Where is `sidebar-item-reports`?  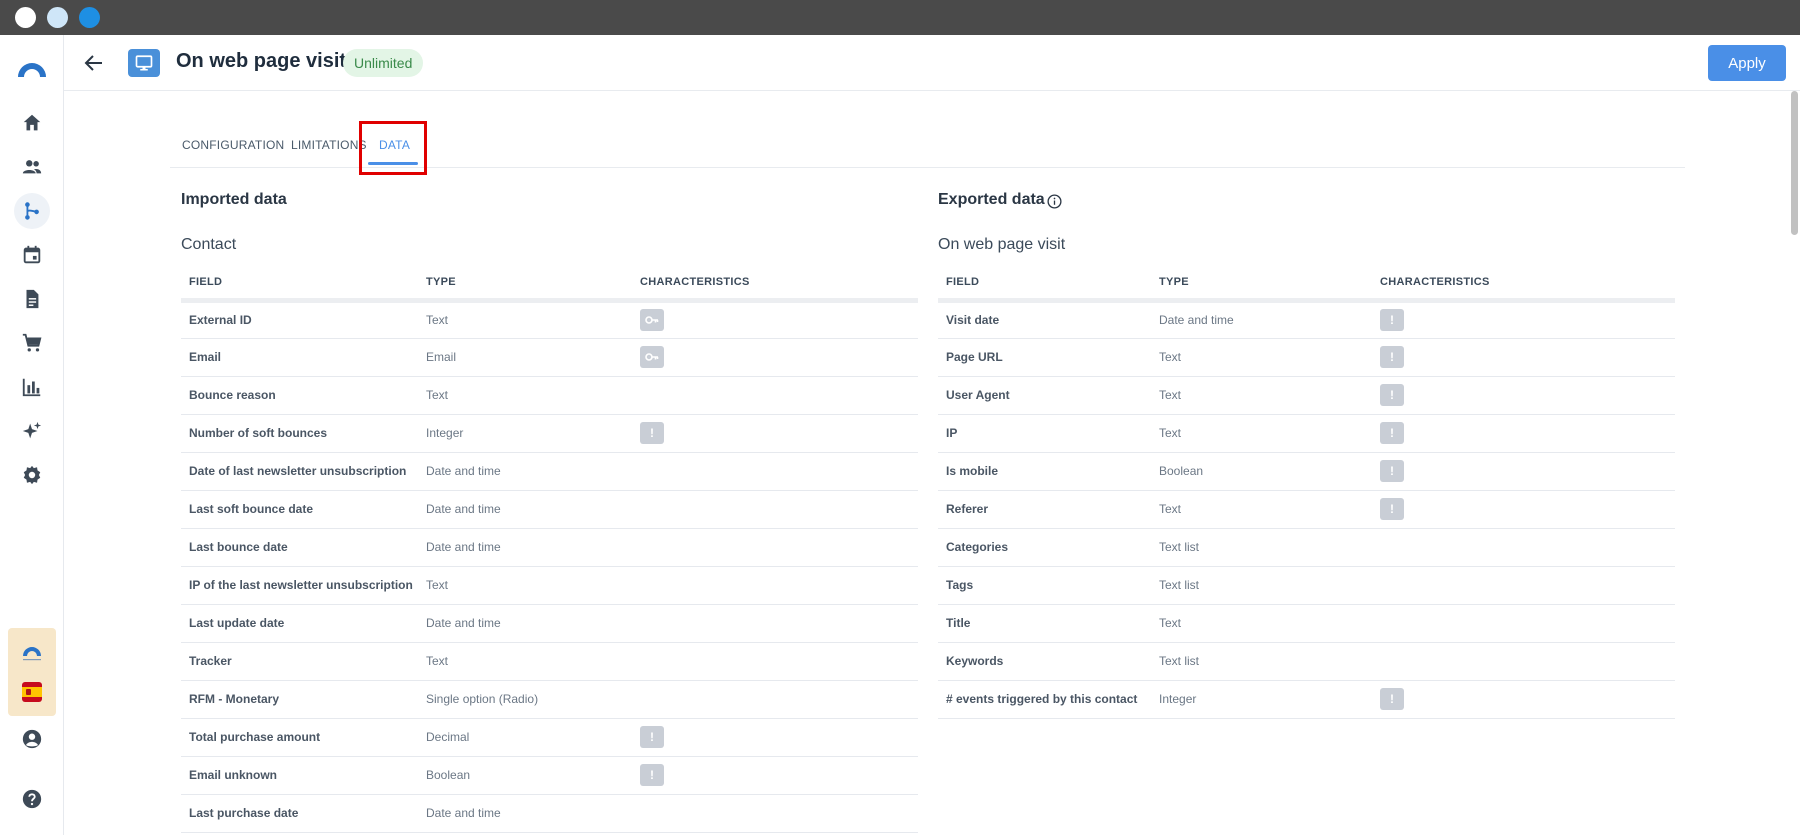 sidebar-item-reports is located at coordinates (32, 387).